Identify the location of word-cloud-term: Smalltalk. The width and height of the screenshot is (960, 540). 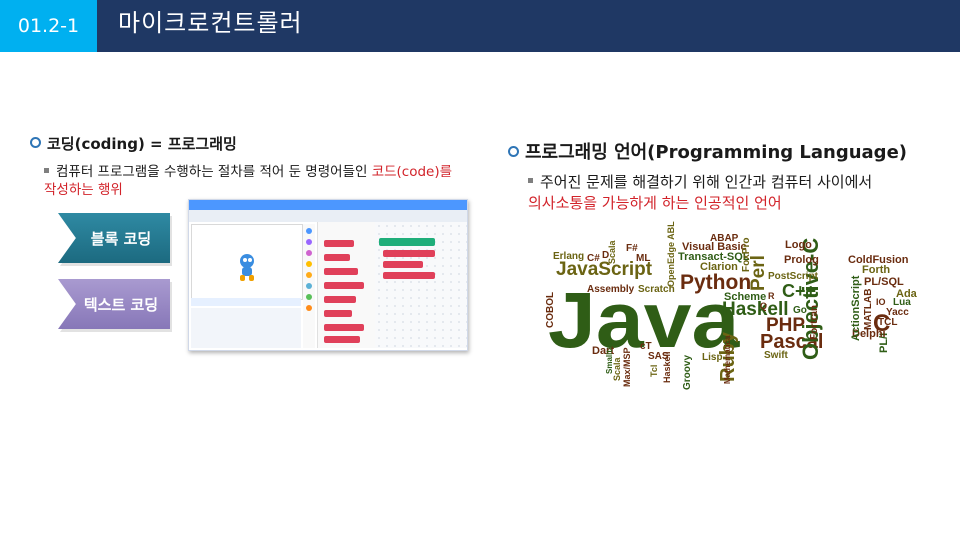
(609, 356).